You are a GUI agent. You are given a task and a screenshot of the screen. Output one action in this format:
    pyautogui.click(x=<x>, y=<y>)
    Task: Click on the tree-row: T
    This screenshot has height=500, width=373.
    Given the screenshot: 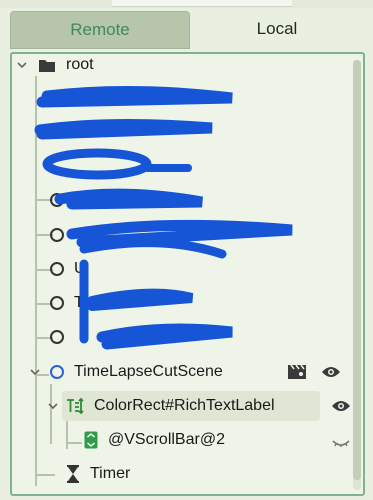 What is the action you would take?
    pyautogui.click(x=185, y=303)
    